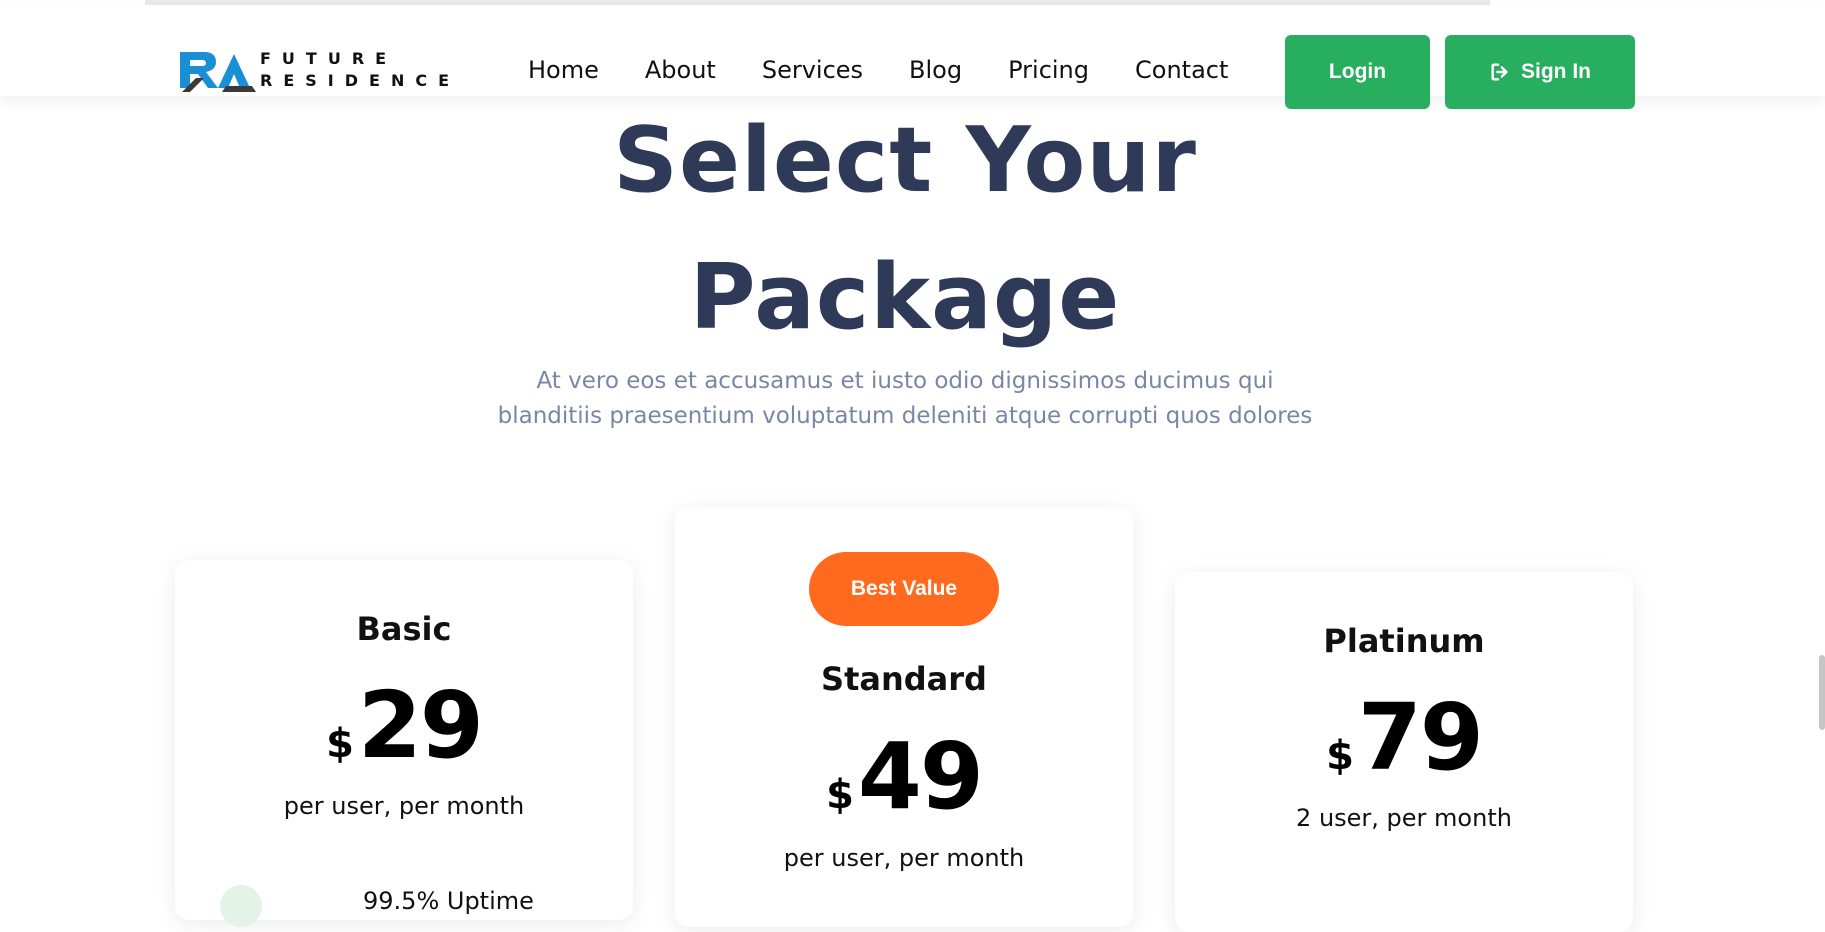 The image size is (1825, 932). I want to click on logo-line-1: FUTURE, so click(329, 58).